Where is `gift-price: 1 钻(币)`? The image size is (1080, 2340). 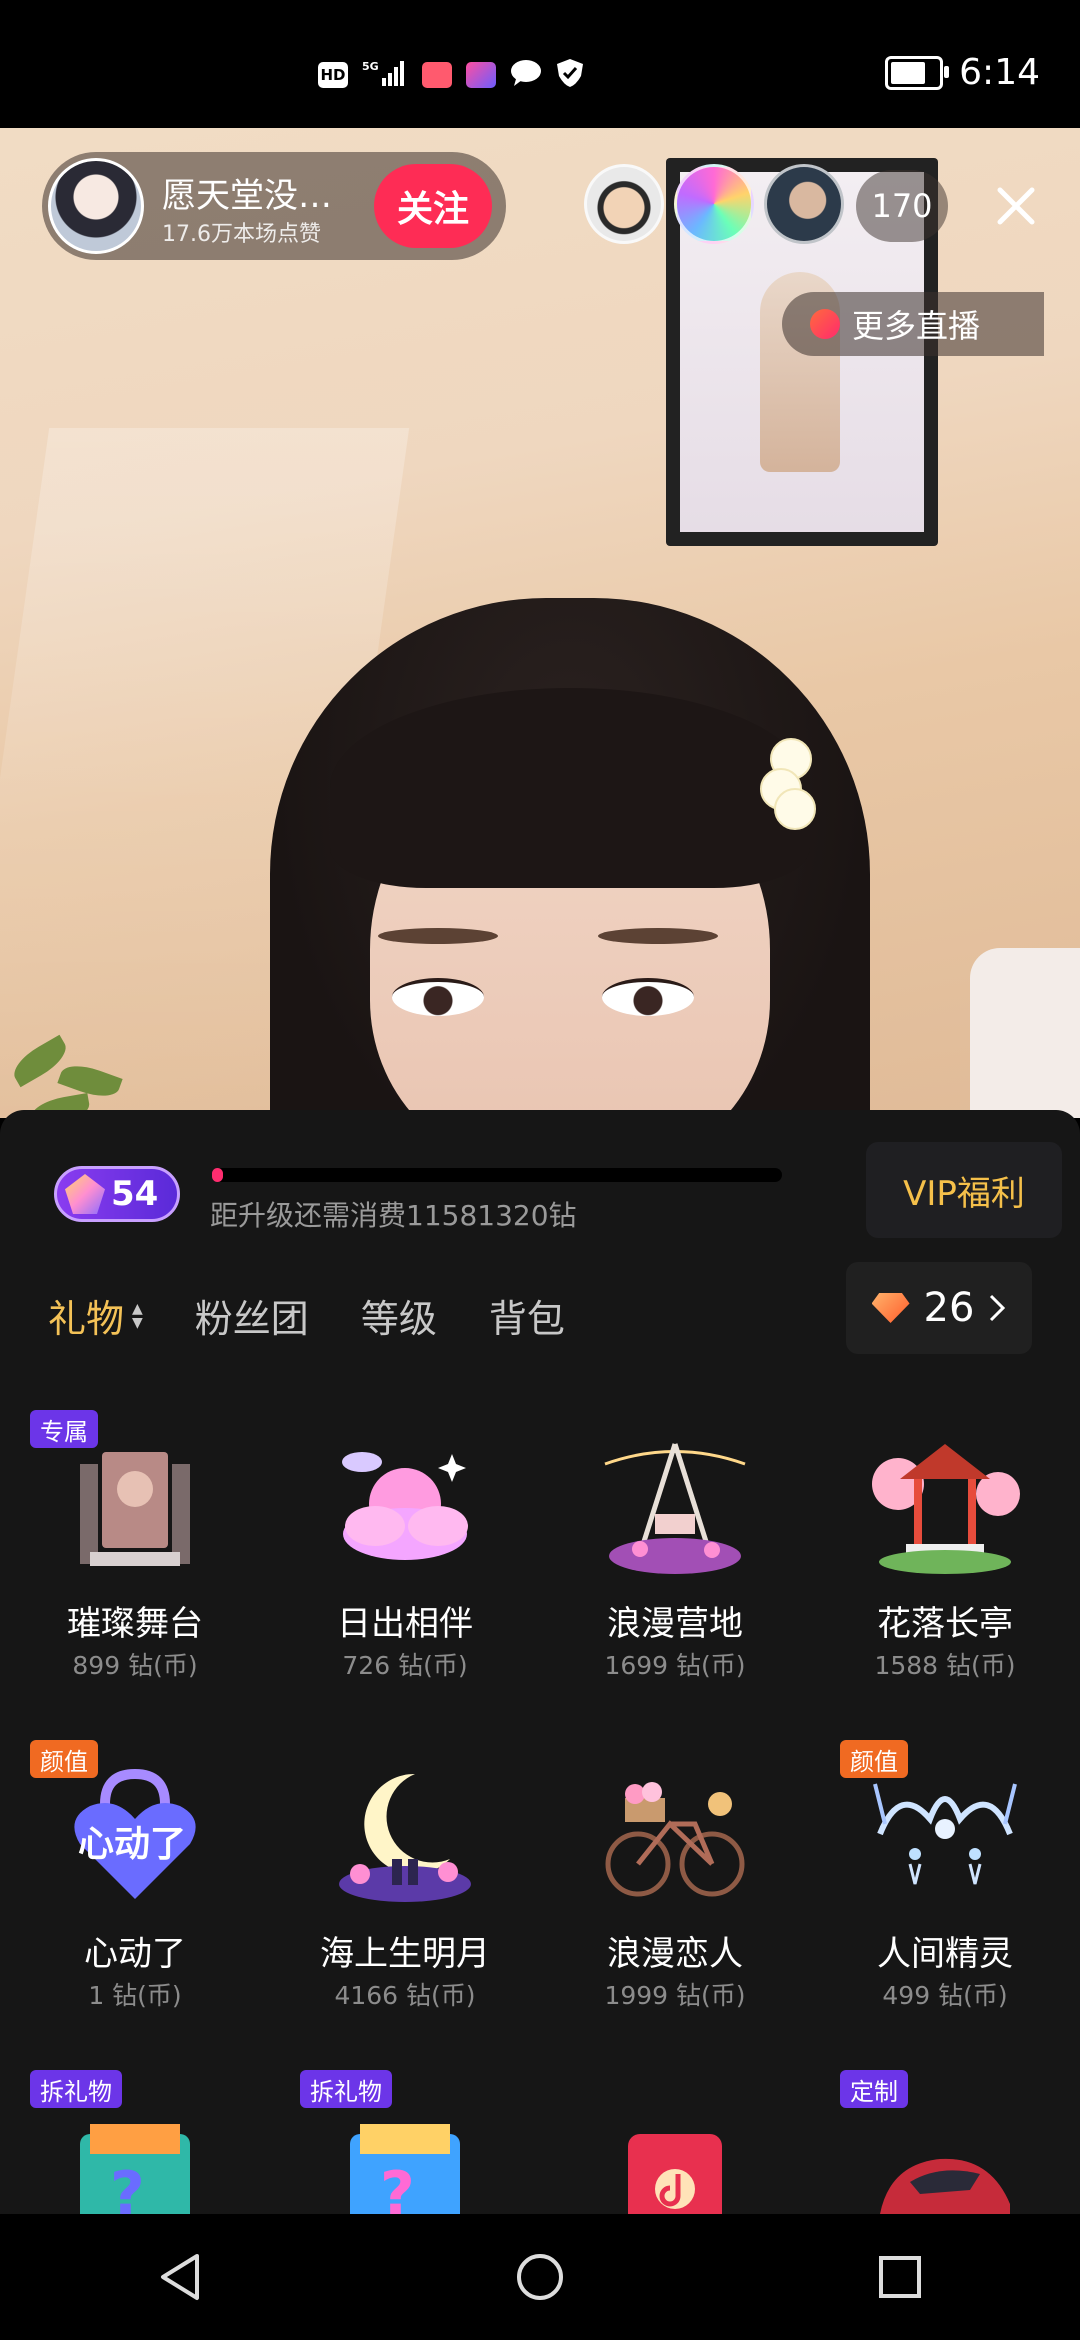 gift-price: 1 钻(币) is located at coordinates (135, 1995).